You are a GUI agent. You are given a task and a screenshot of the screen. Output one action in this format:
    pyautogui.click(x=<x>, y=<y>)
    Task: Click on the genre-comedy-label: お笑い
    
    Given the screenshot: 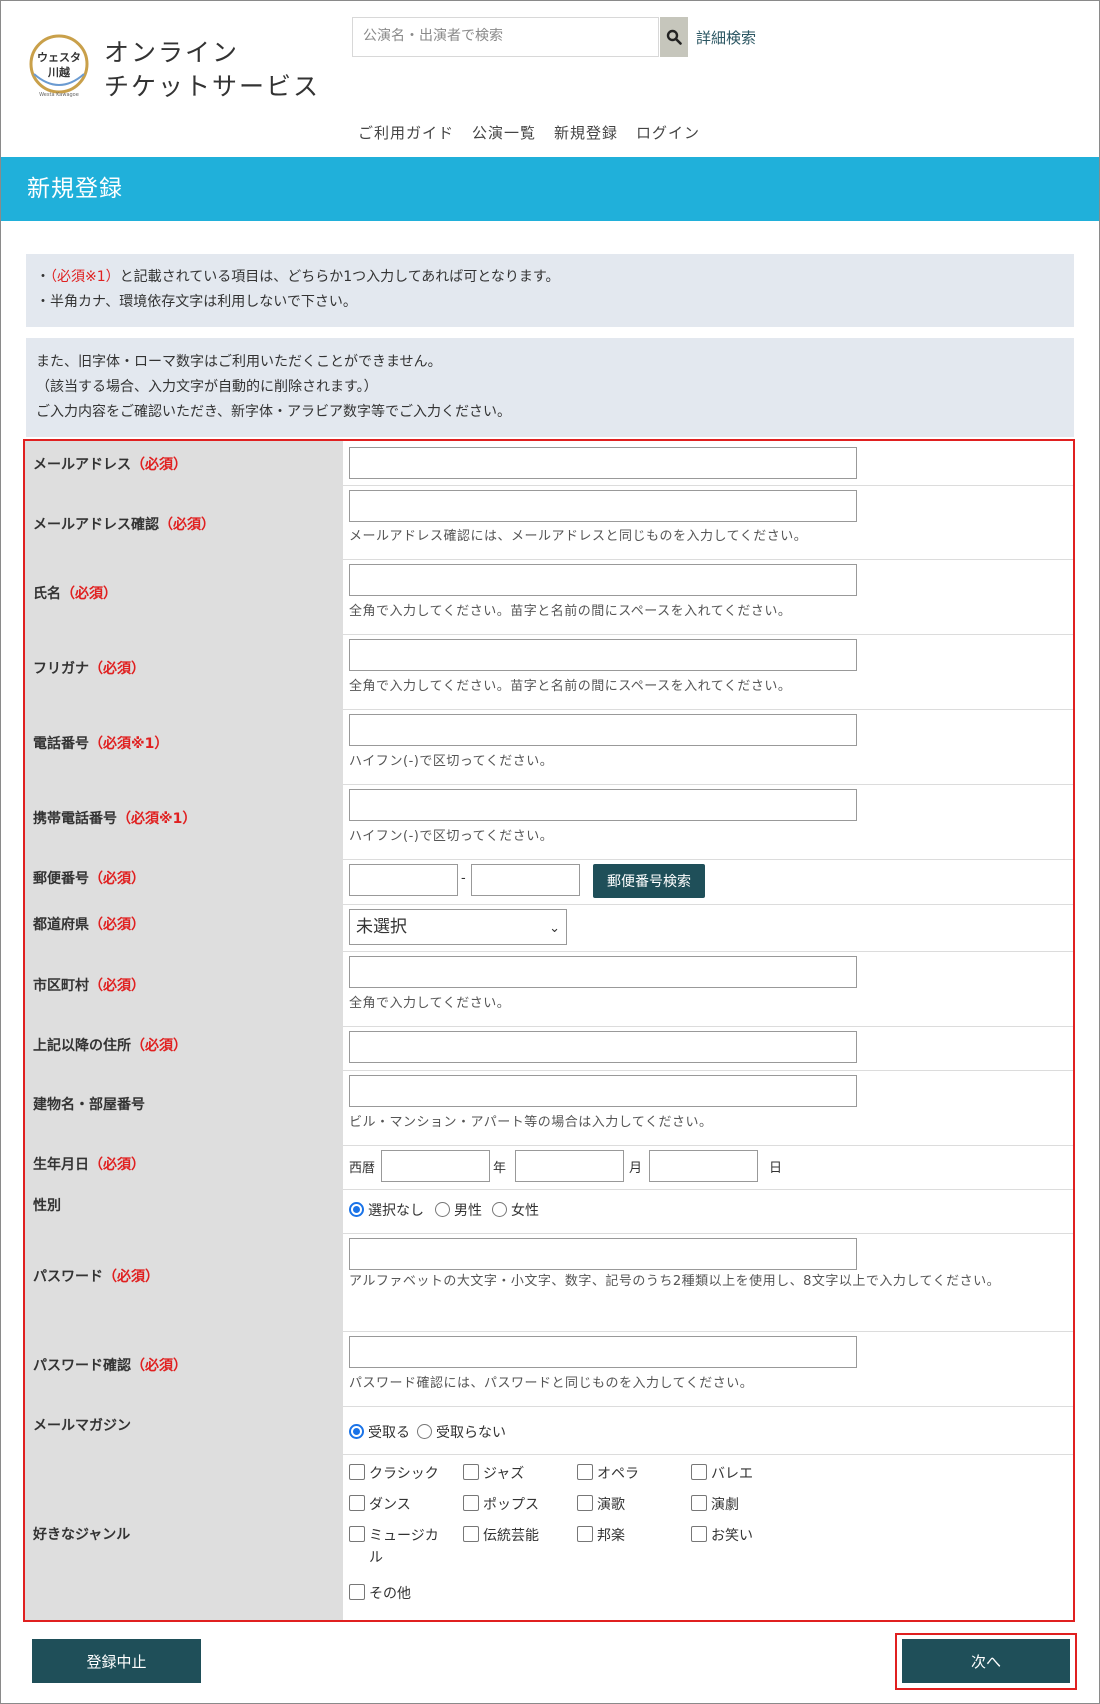 What is the action you would take?
    pyautogui.click(x=732, y=1535)
    